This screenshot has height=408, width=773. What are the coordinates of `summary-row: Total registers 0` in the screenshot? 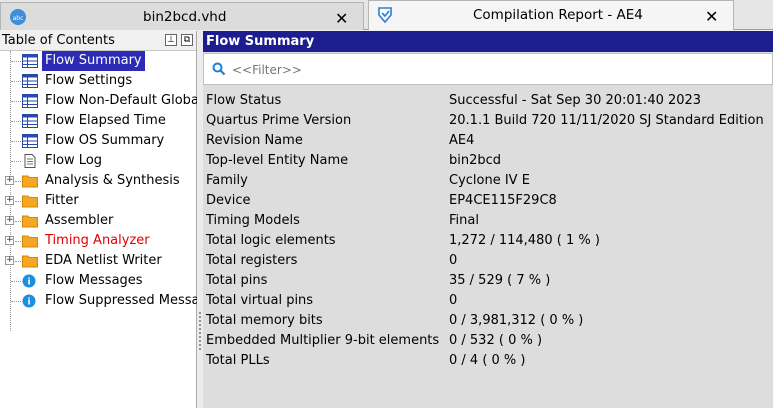 It's located at (488, 261).